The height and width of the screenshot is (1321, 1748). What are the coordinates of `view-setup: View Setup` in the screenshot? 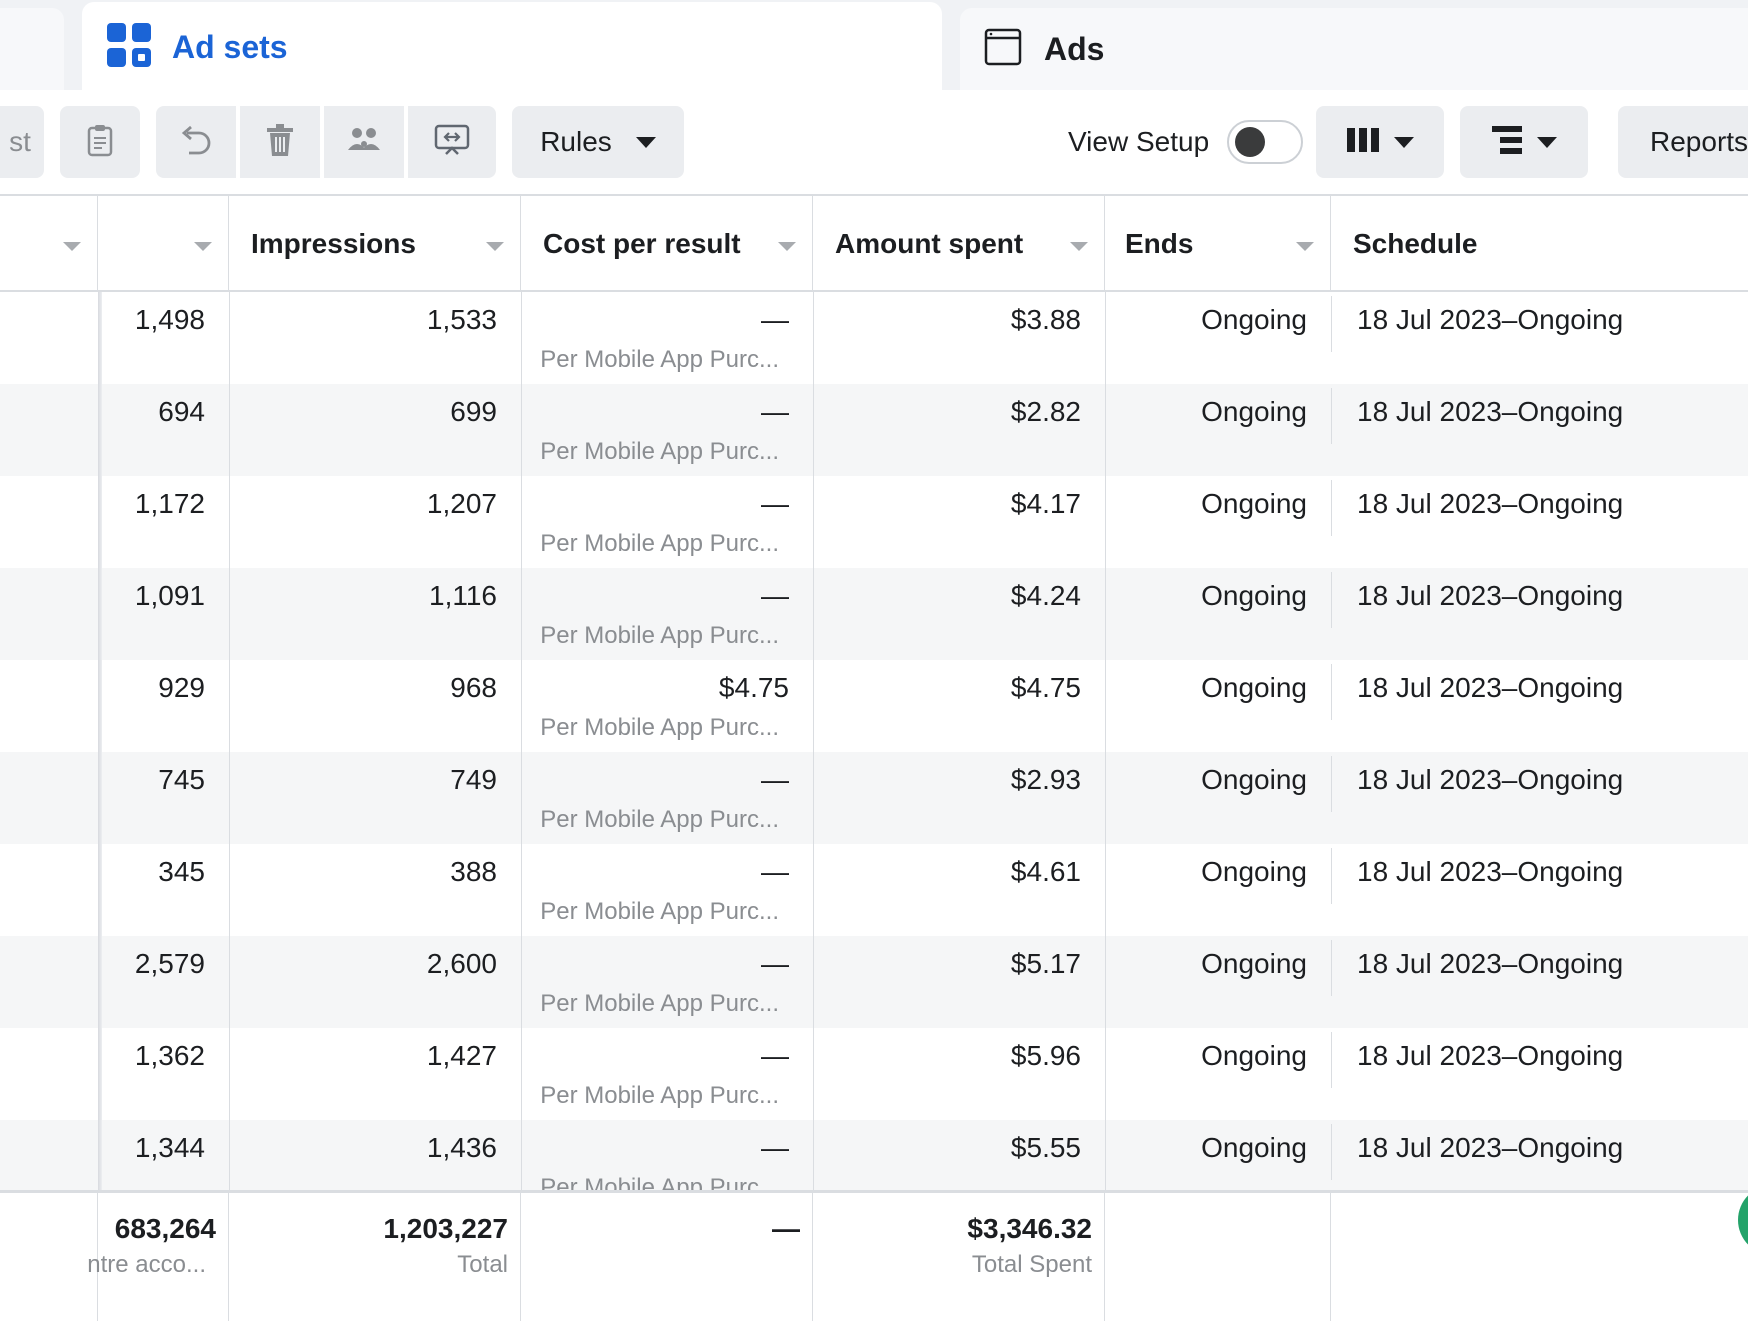 It's located at (1186, 142).